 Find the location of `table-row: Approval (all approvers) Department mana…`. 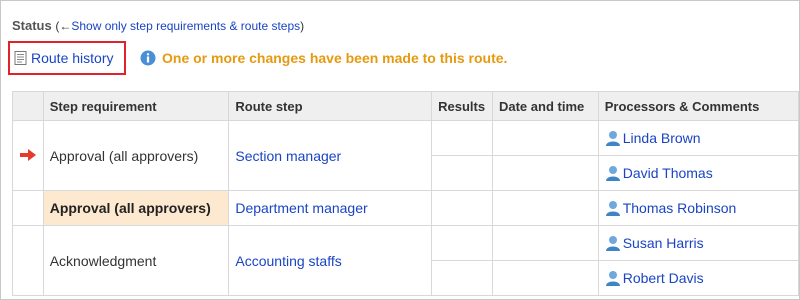

table-row: Approval (all approvers) Department mana… is located at coordinates (405, 208).